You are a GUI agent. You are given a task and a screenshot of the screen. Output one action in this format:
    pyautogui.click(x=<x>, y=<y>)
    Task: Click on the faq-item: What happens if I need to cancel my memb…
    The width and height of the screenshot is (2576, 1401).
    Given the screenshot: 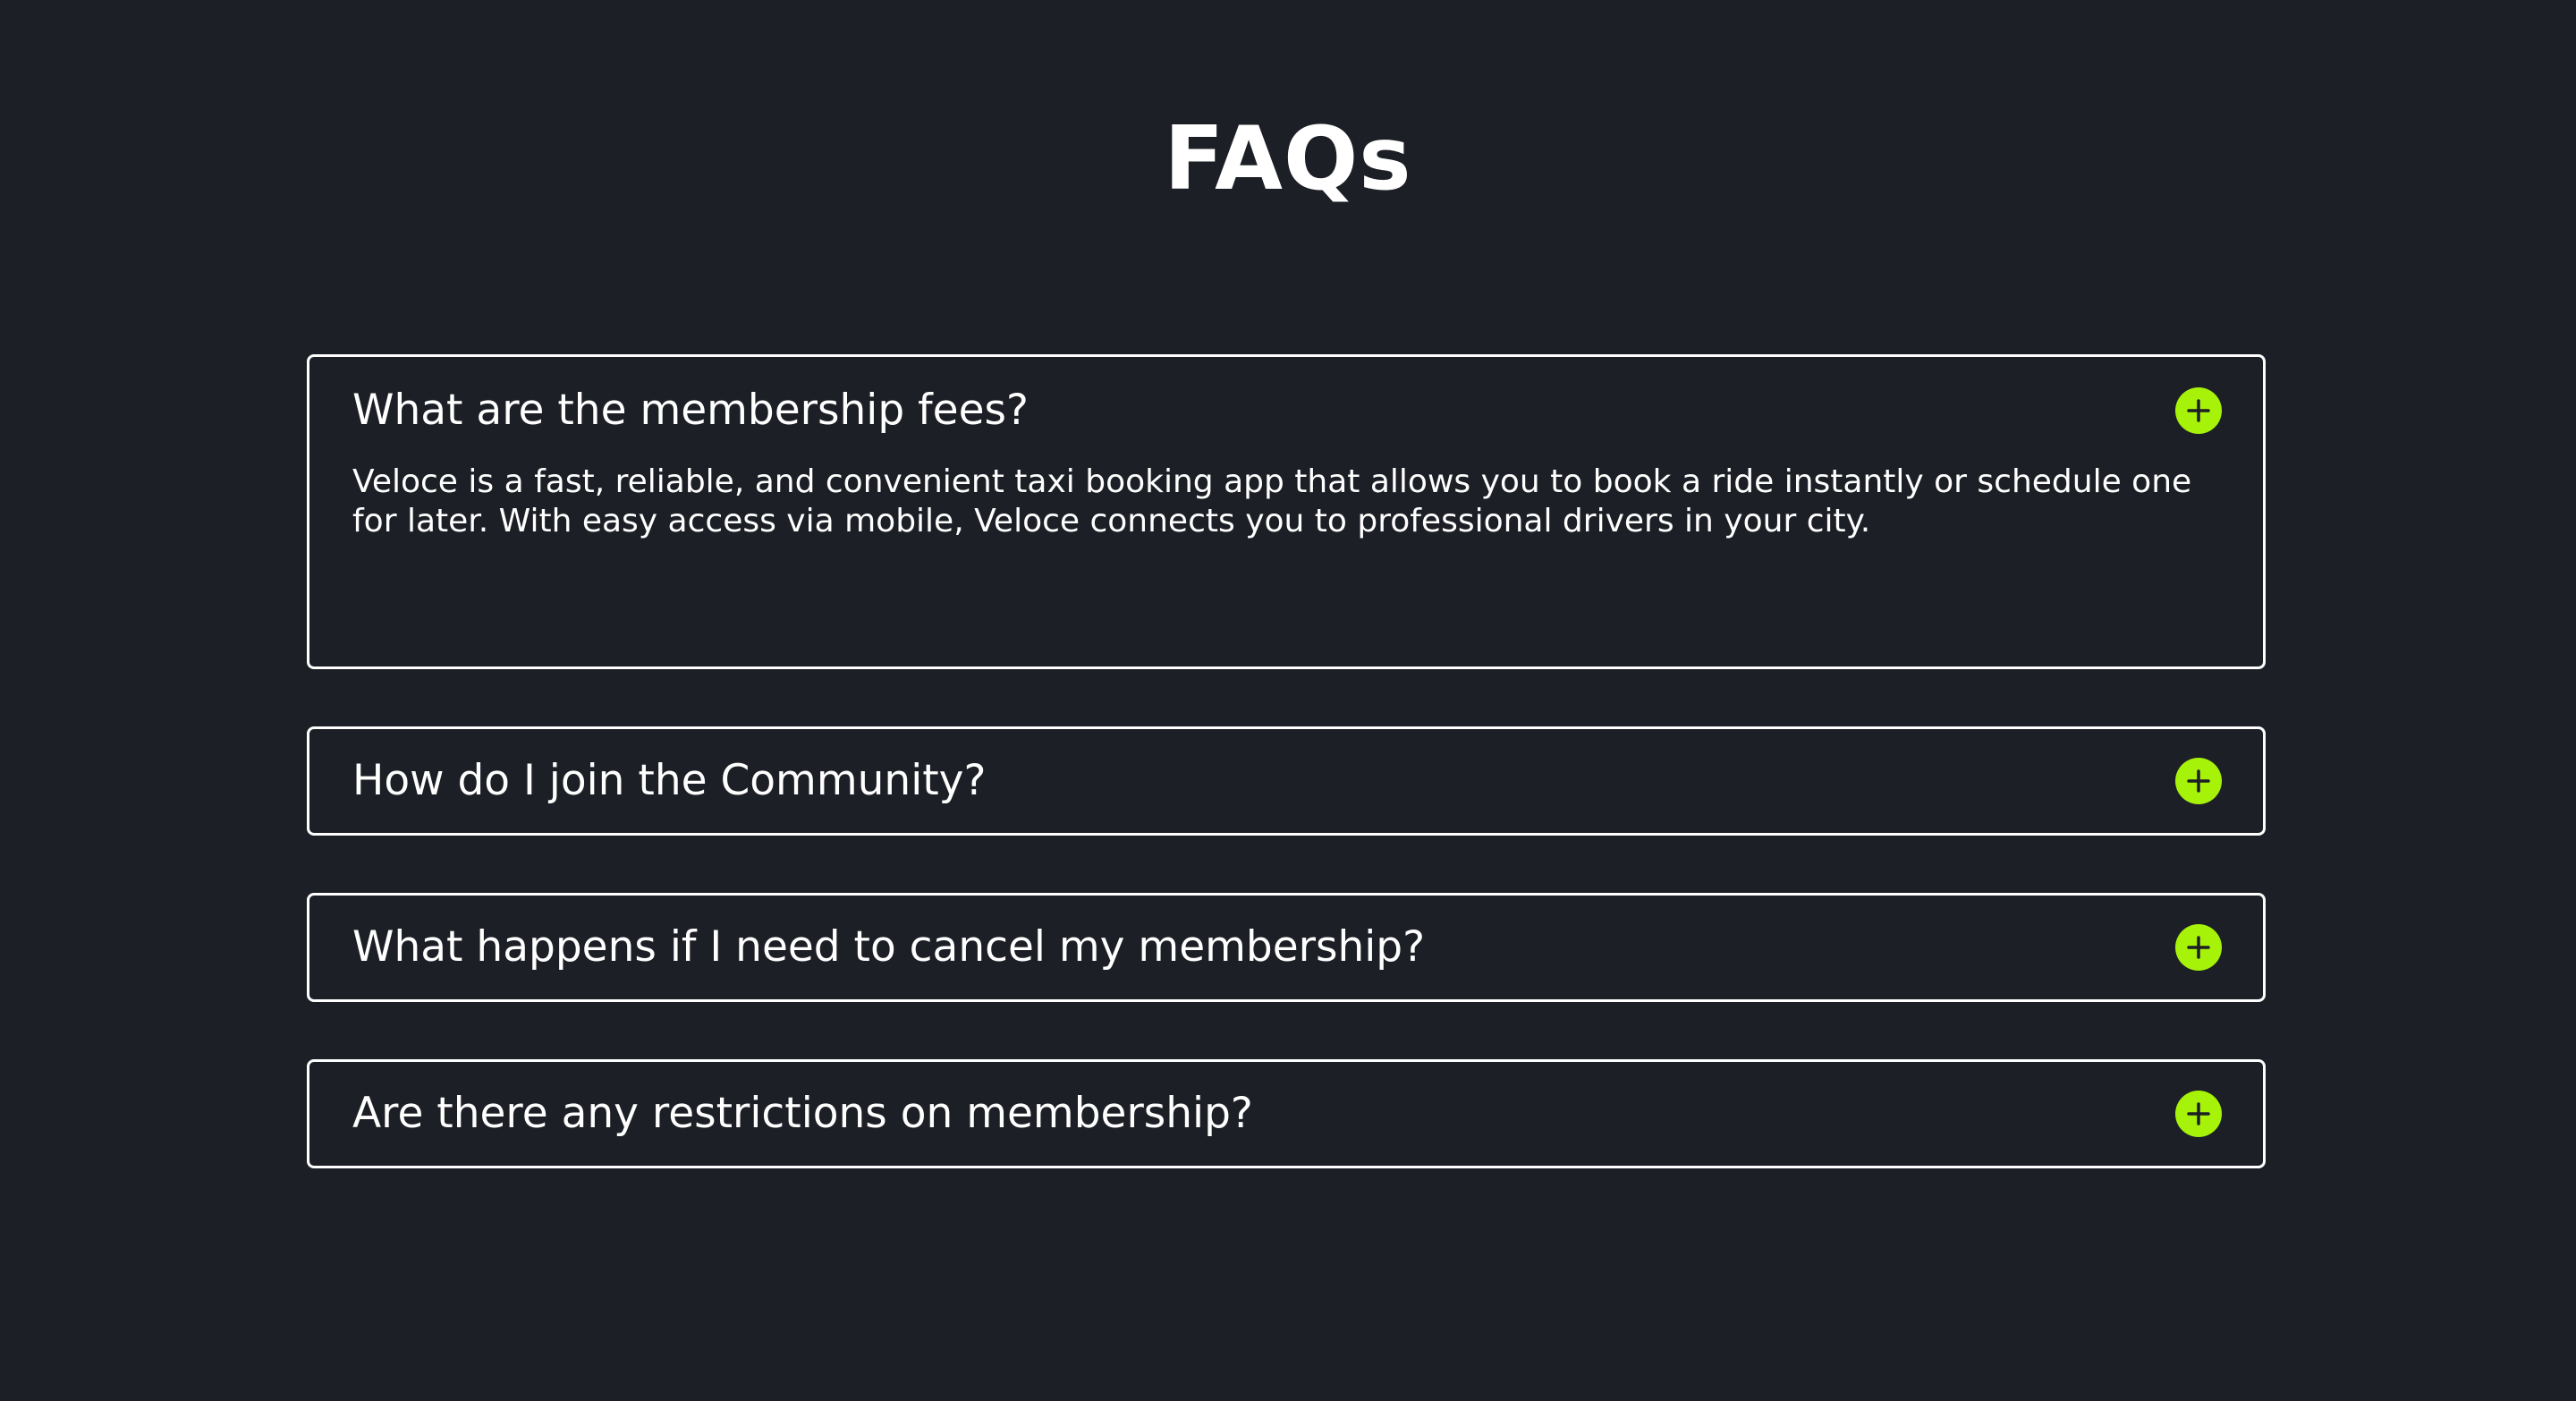 What is the action you would take?
    pyautogui.click(x=1286, y=947)
    